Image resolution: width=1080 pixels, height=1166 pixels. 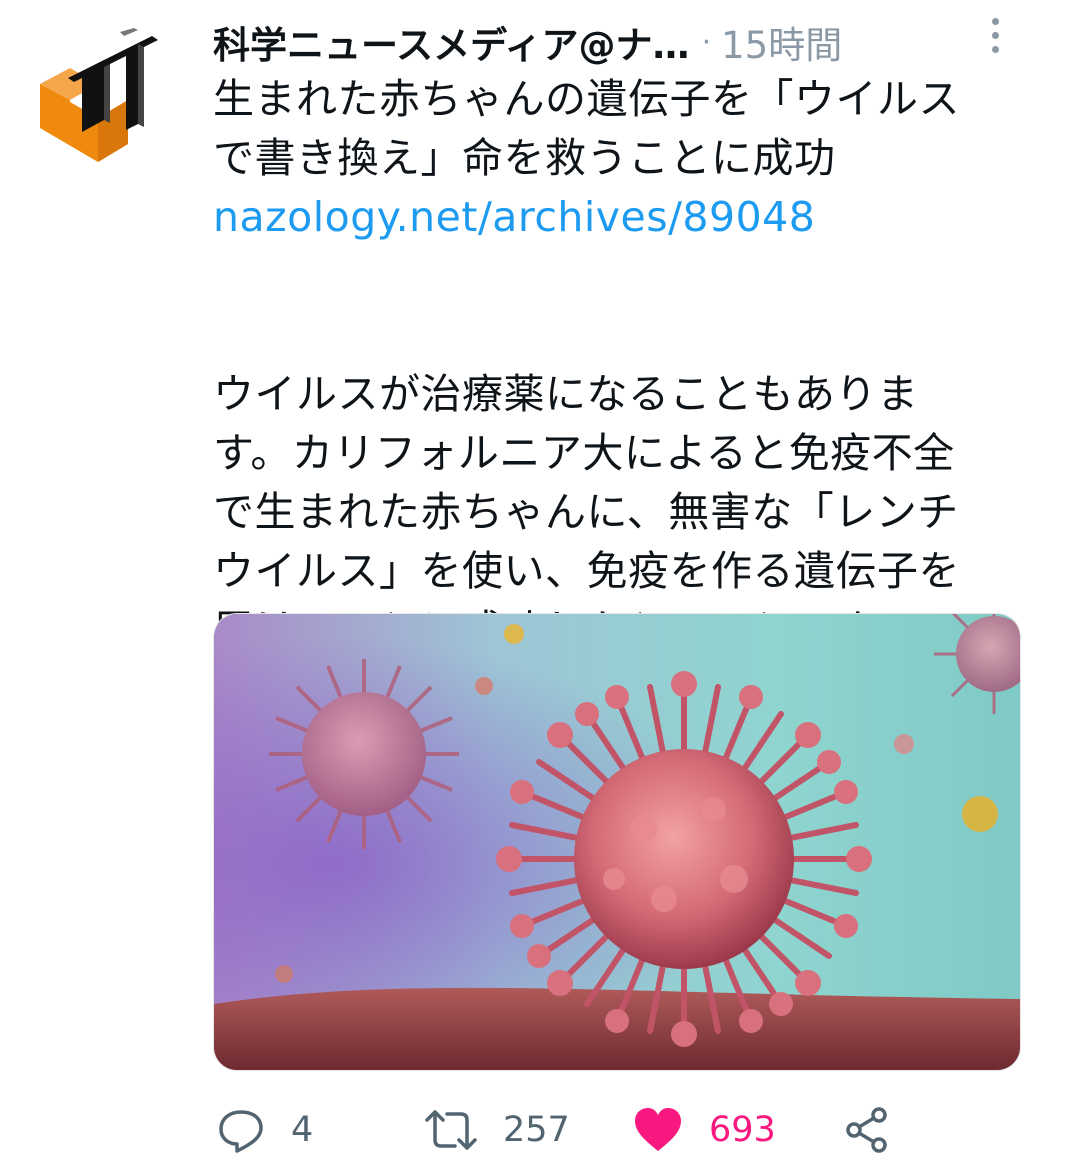 What do you see at coordinates (524, 158) in the screenshot?
I see `headline-line: で書き換え」命を救うことに成功` at bounding box center [524, 158].